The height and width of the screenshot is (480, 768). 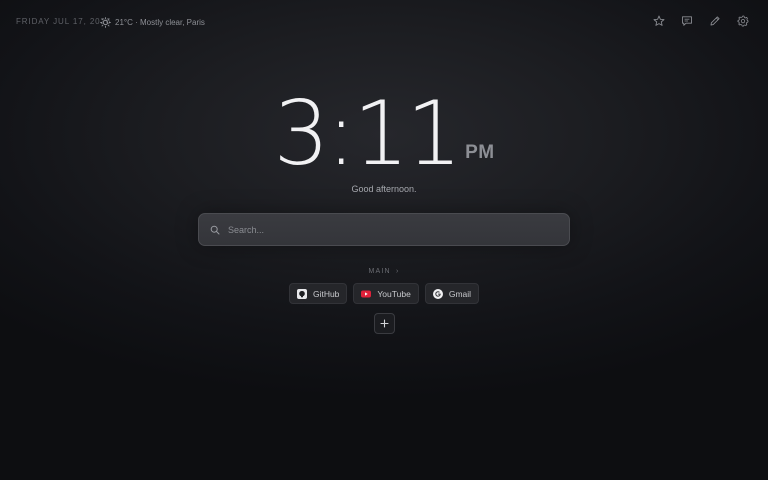 What do you see at coordinates (384, 189) in the screenshot?
I see `greeting-text: Good afternoon.` at bounding box center [384, 189].